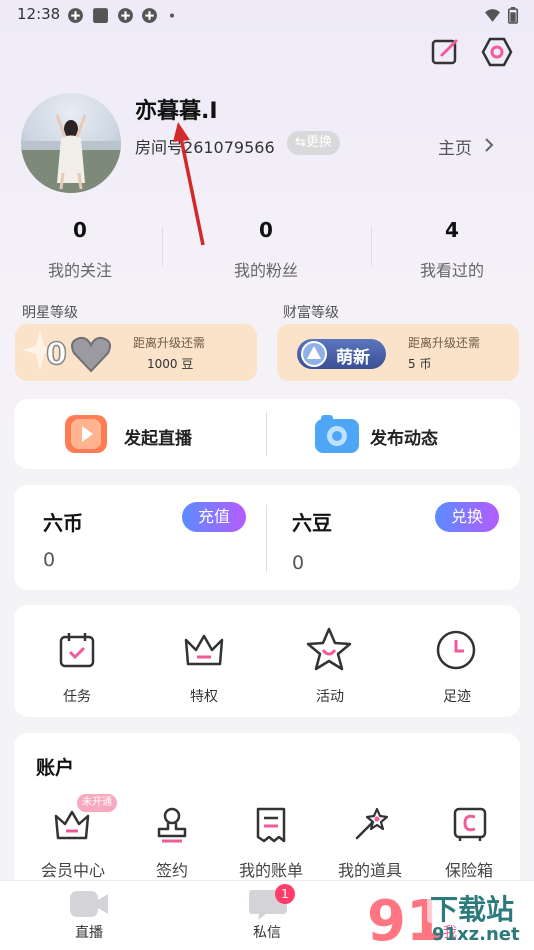 This screenshot has height=950, width=534. I want to click on tab-messages: 私信, so click(267, 932).